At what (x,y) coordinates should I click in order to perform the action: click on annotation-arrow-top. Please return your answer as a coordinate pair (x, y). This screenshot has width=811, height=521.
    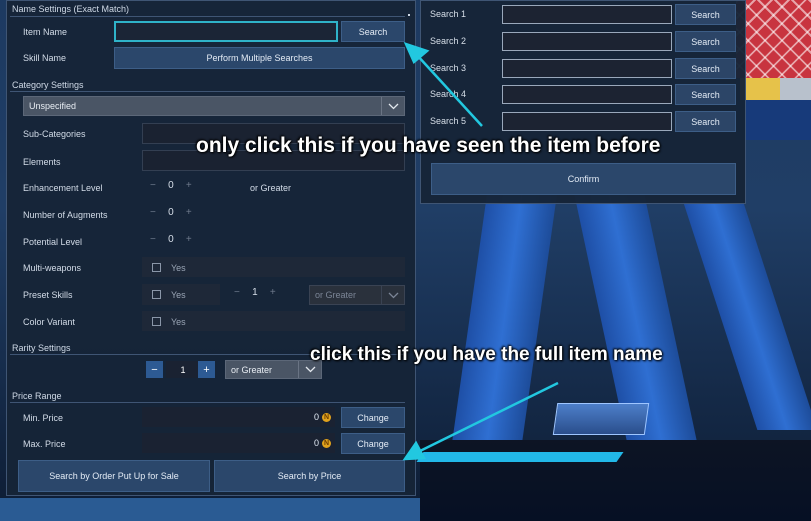
    Looking at the image, I should click on (449, 90).